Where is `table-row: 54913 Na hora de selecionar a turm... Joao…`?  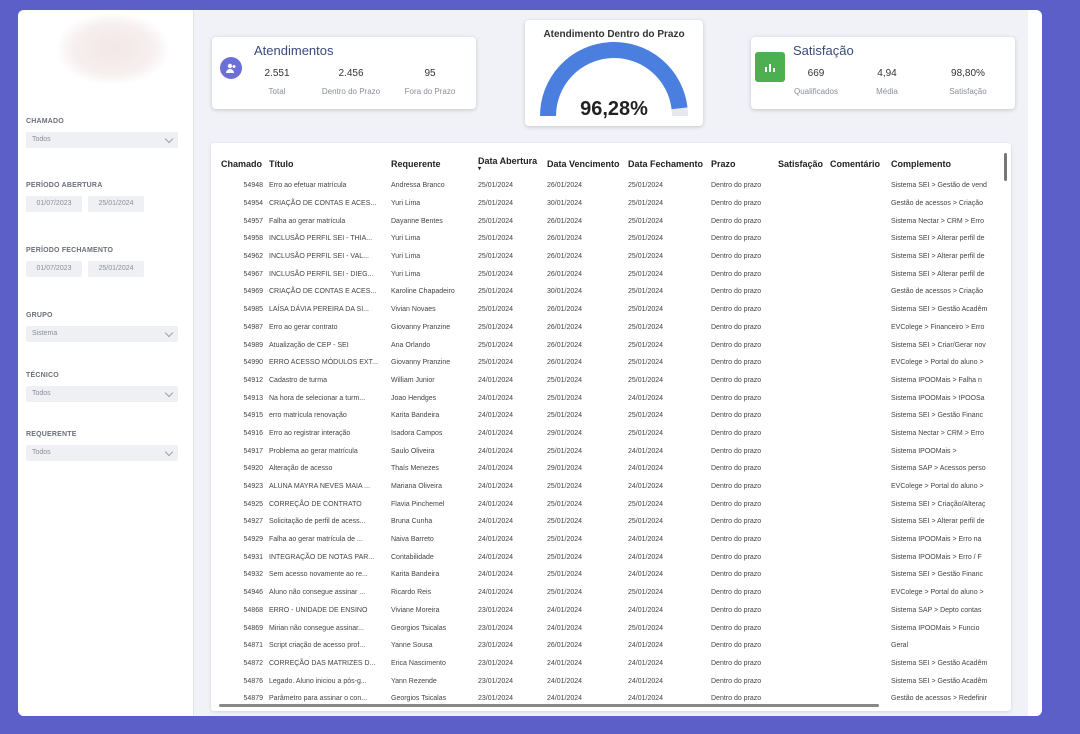 table-row: 54913 Na hora de selecionar a turm... Joao… is located at coordinates (609, 398).